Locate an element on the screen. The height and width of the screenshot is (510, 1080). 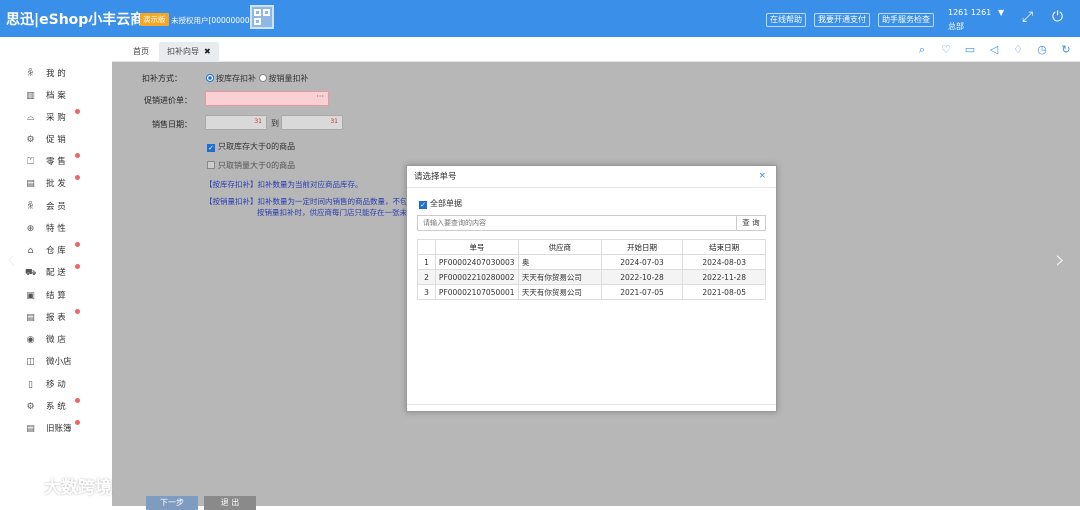
sidebar-item-purchase: ⌓ 采 购 is located at coordinates (52, 117).